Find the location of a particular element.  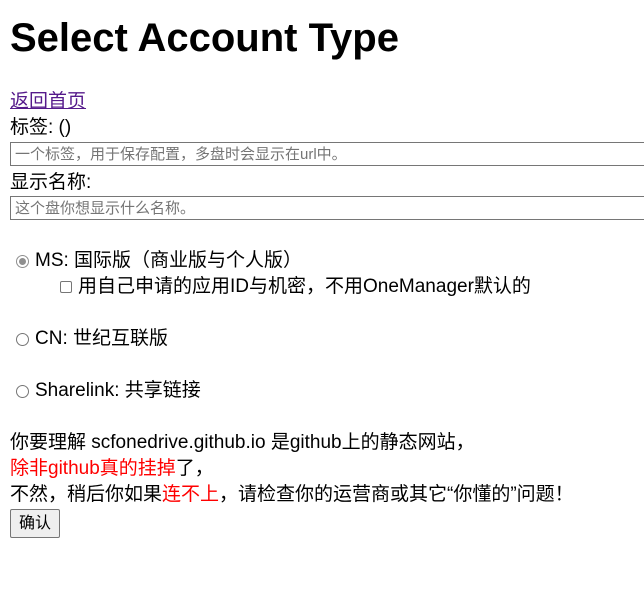

notice-line-3-end: ，请检查你的运营商或其它“你懂的”问题！ is located at coordinates (396, 494).